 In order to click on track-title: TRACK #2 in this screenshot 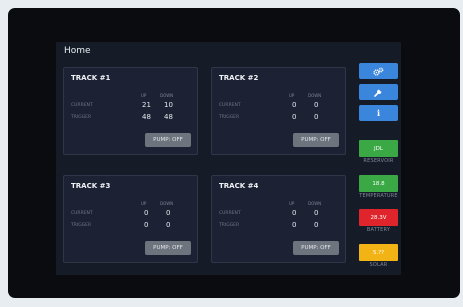, I will do `click(239, 78)`.